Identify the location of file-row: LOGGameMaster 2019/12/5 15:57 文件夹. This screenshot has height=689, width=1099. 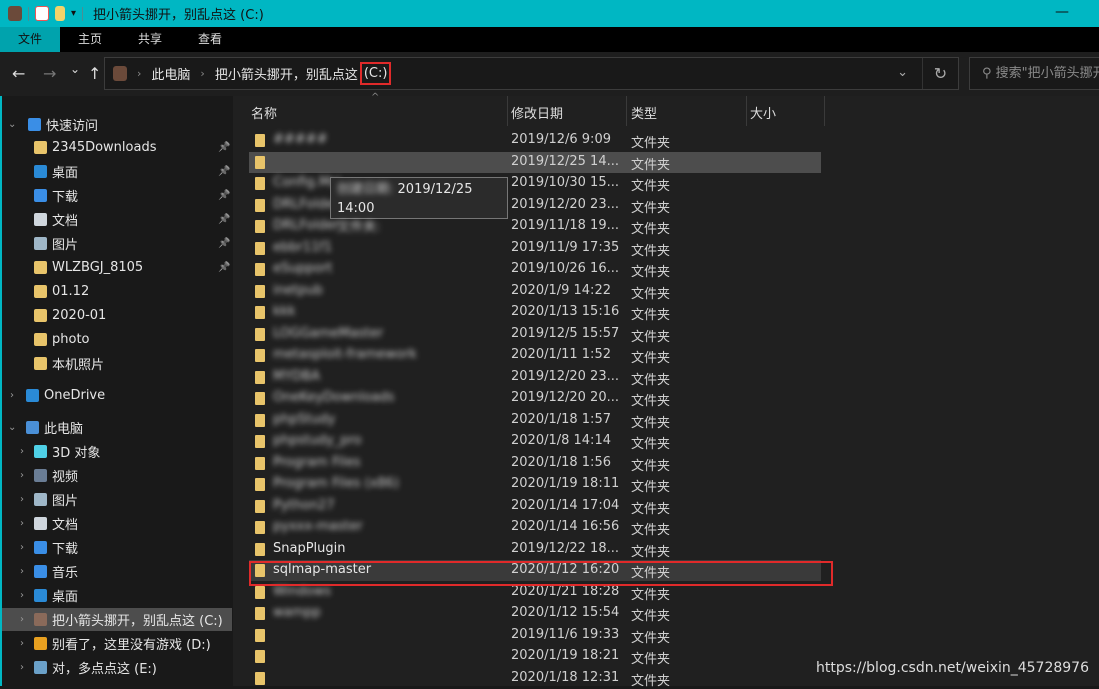
(535, 334).